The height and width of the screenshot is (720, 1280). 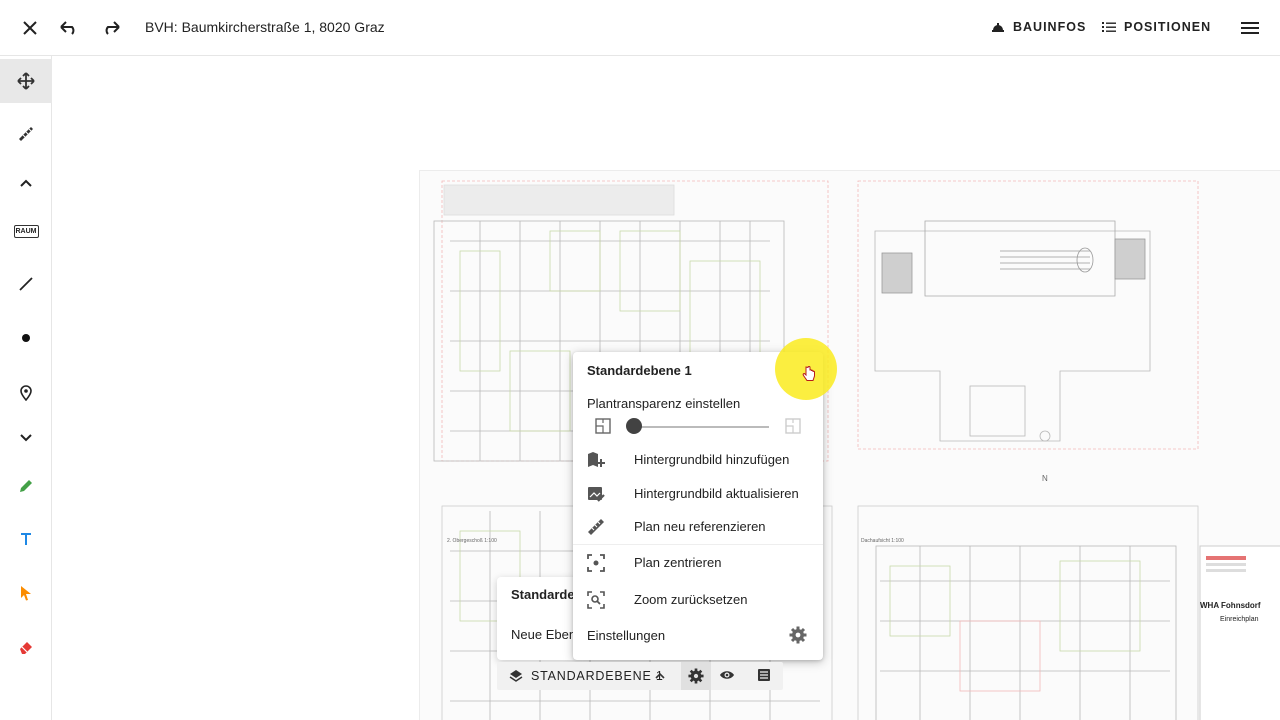 I want to click on nav-positionen-label: POSITIONEN, so click(x=1168, y=27).